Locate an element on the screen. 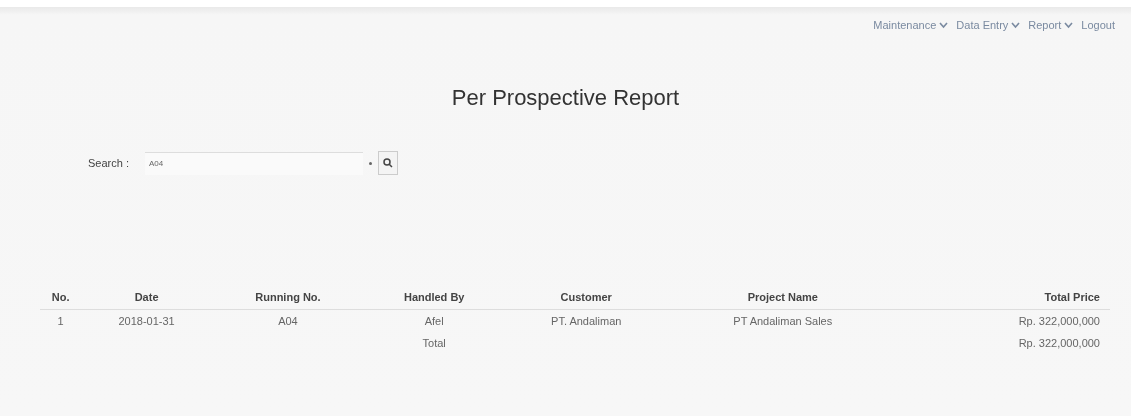  column-header: Project Name is located at coordinates (782, 298).